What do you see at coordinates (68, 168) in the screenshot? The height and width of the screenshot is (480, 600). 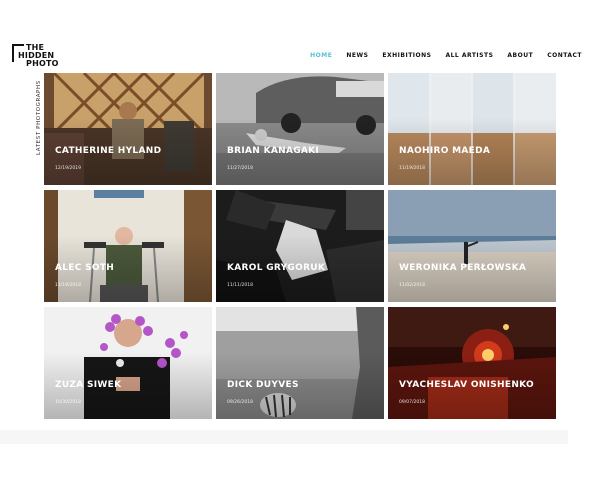 I see `photo-date: 12/19/2019` at bounding box center [68, 168].